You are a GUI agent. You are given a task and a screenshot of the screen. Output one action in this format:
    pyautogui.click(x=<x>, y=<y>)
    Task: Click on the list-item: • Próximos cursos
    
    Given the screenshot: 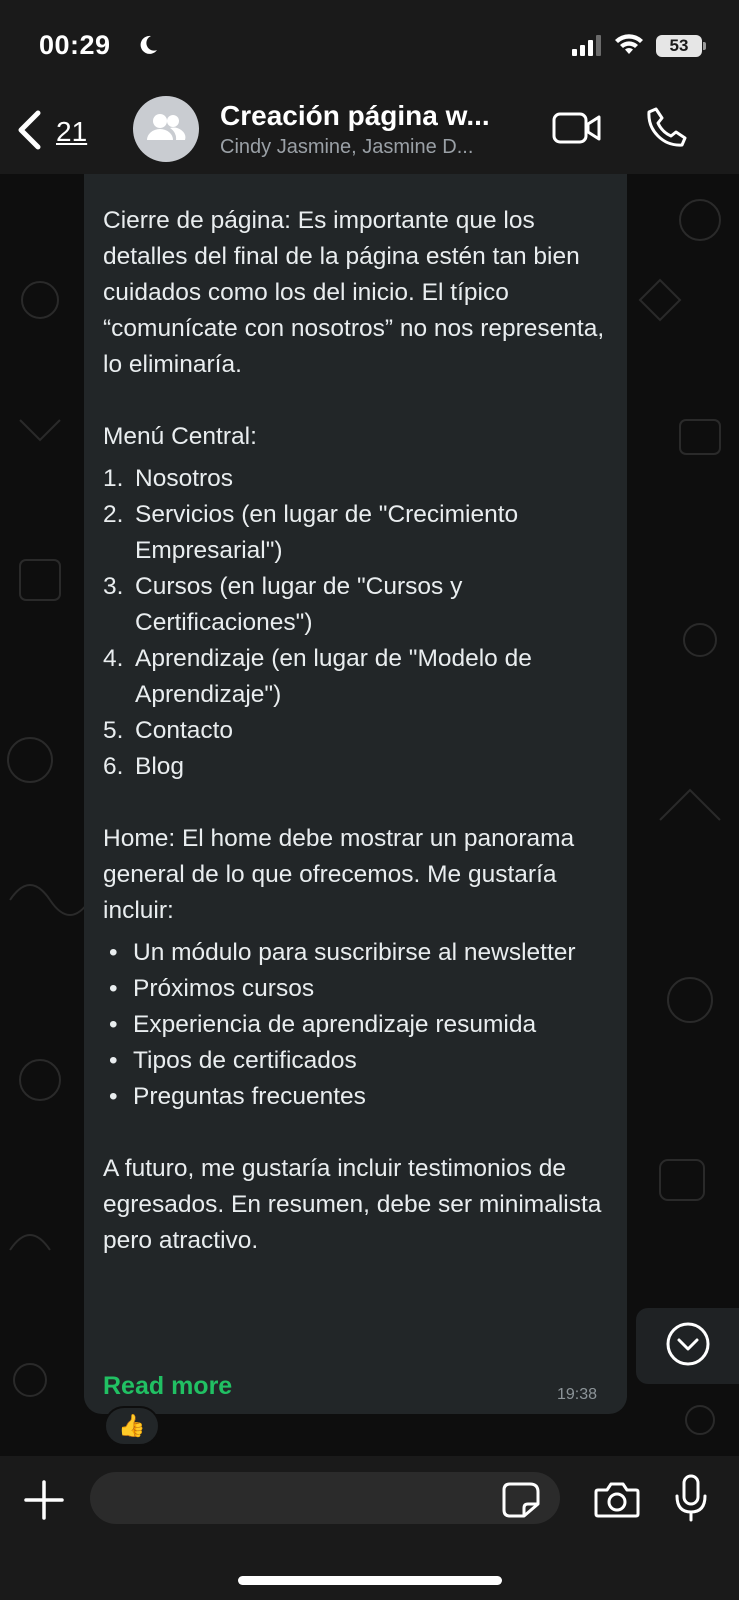 What is the action you would take?
    pyautogui.click(x=212, y=988)
    